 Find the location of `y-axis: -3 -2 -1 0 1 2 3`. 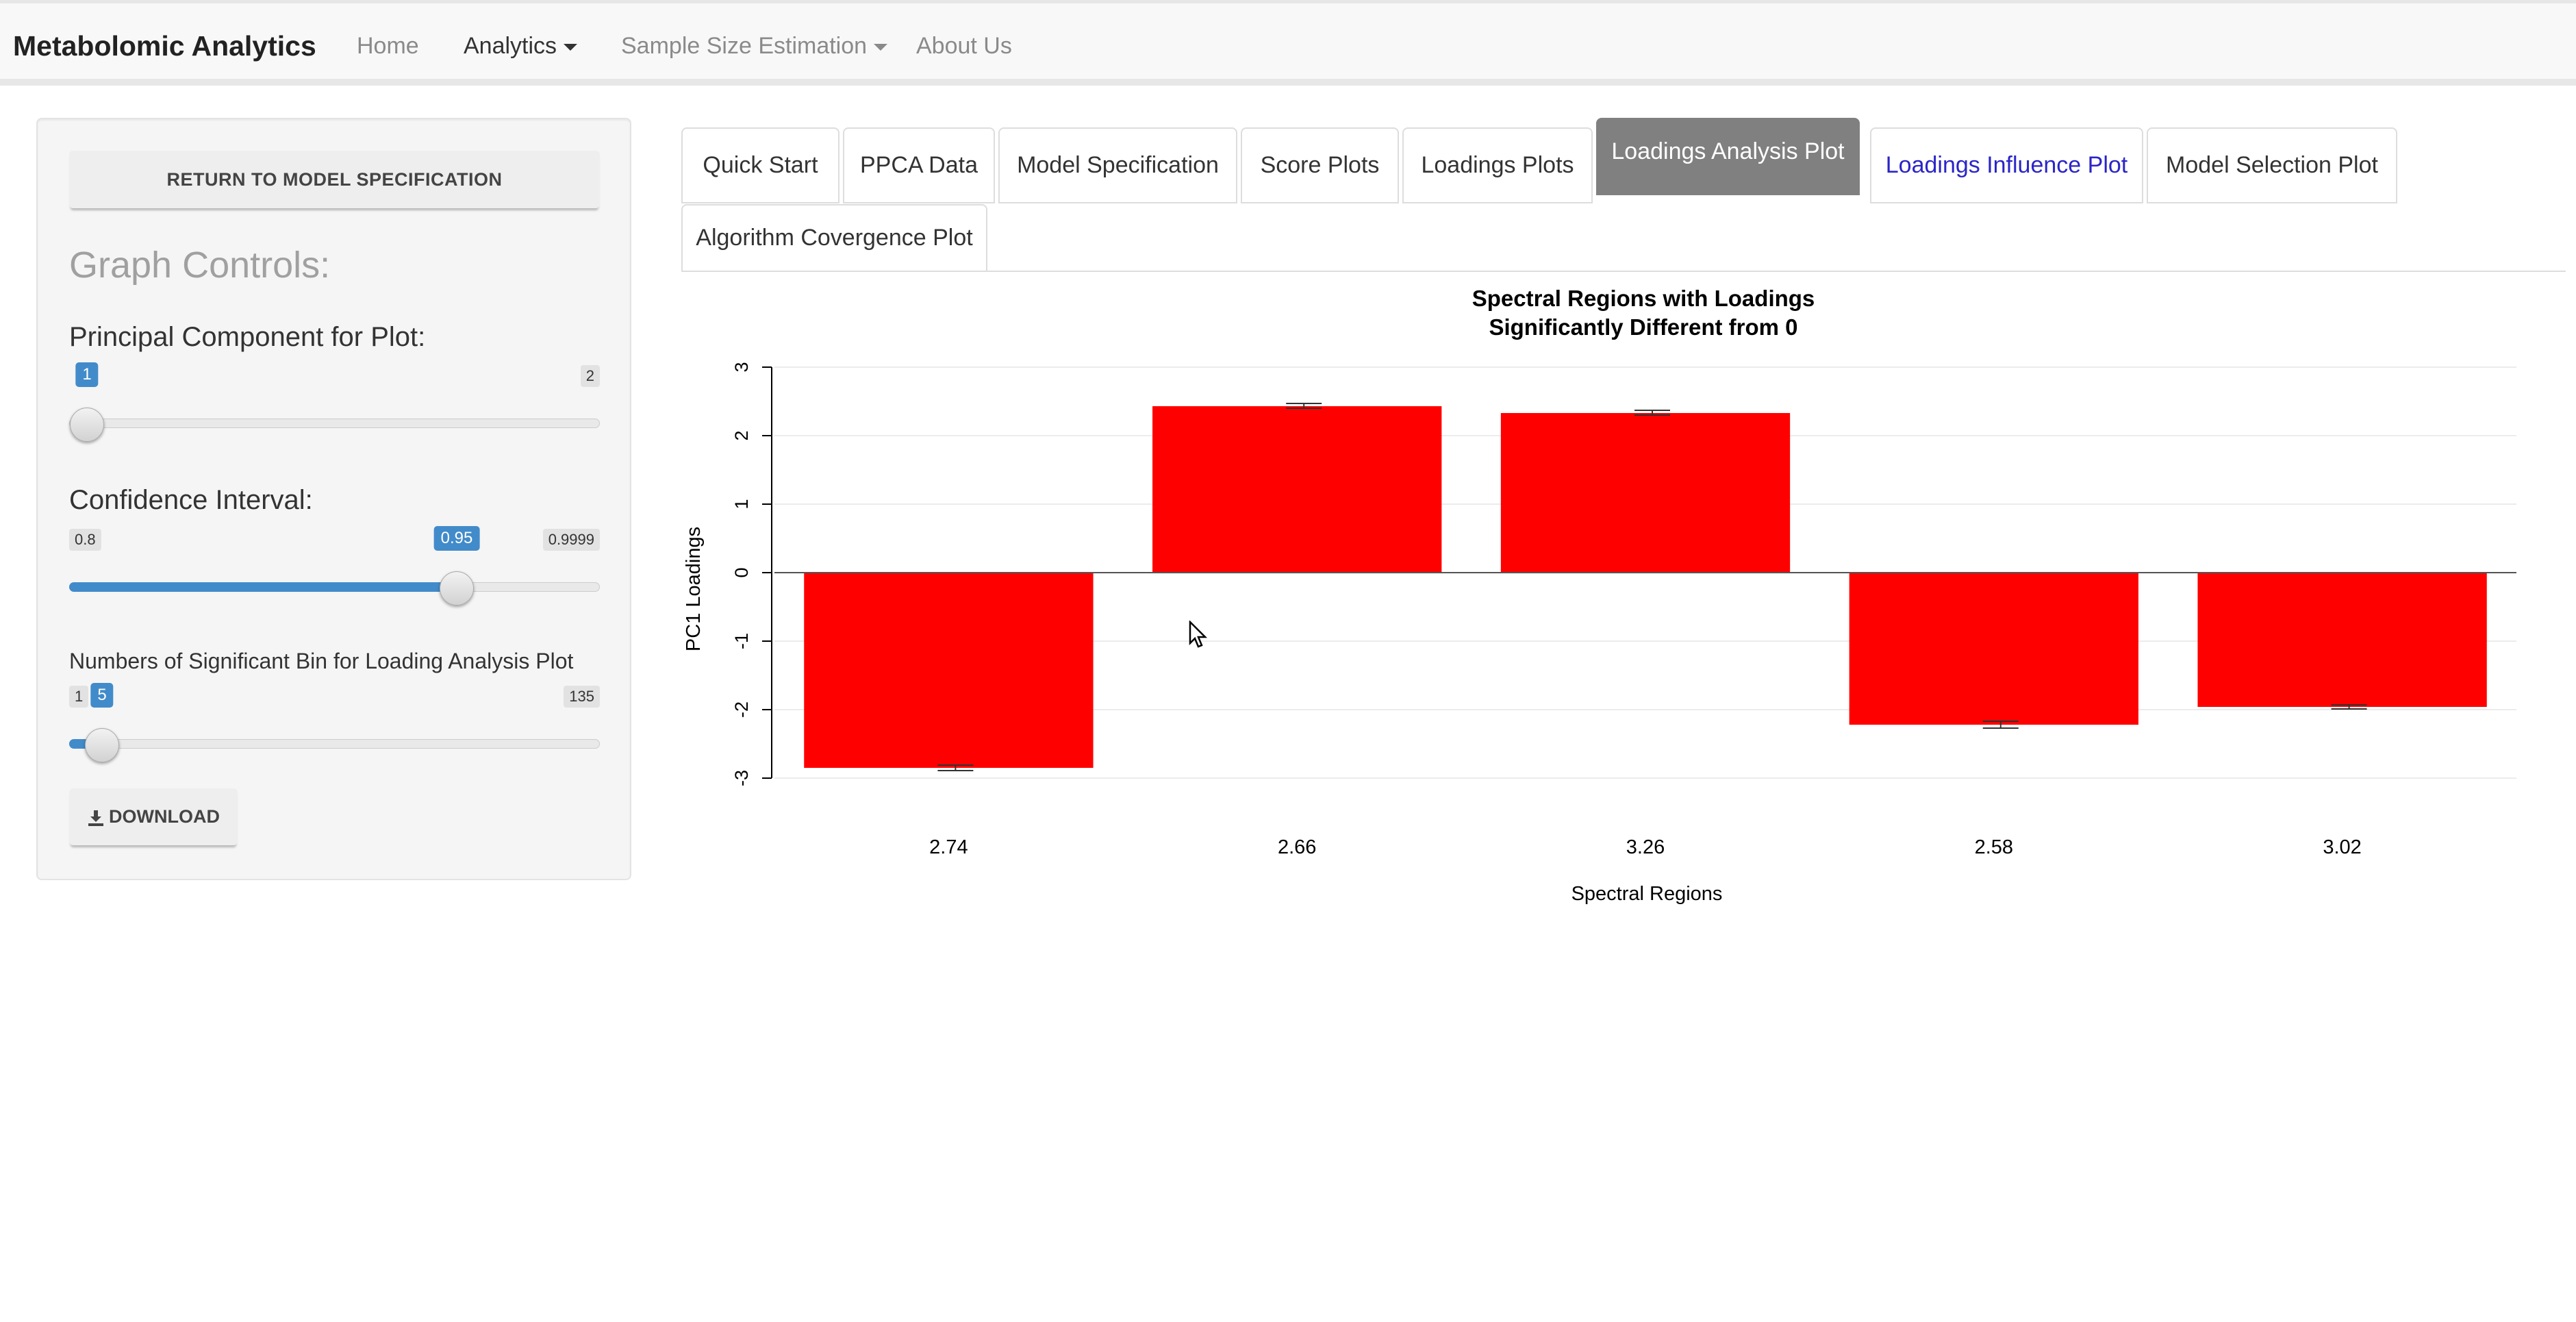

y-axis: -3 -2 -1 0 1 2 3 is located at coordinates (752, 574).